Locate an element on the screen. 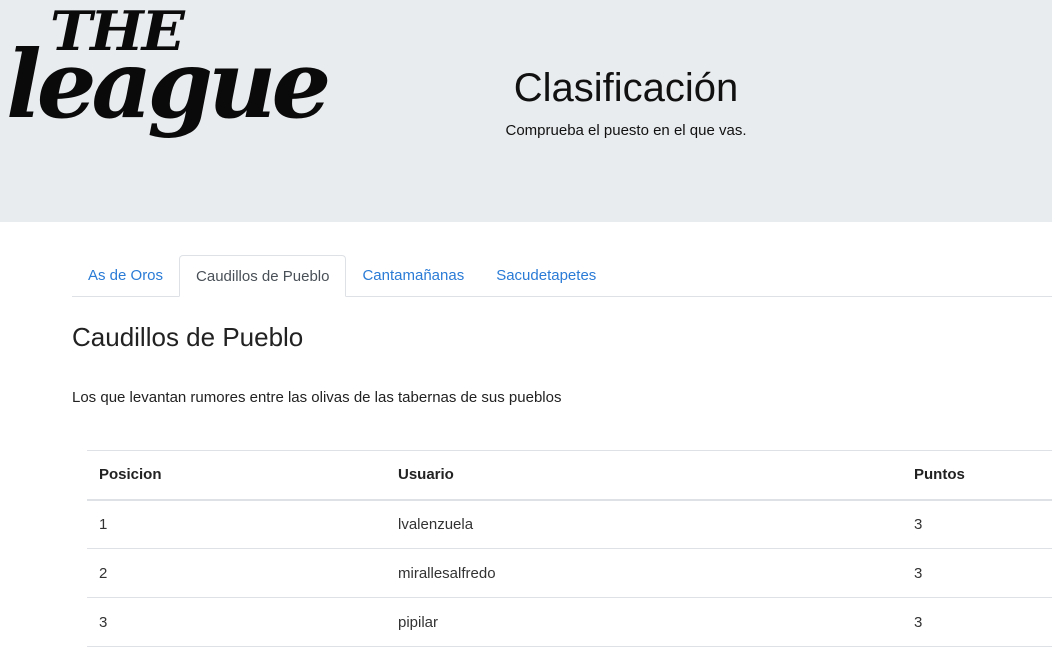 This screenshot has width=1052, height=652. tab-as-de-oros: As de Oros is located at coordinates (125, 275).